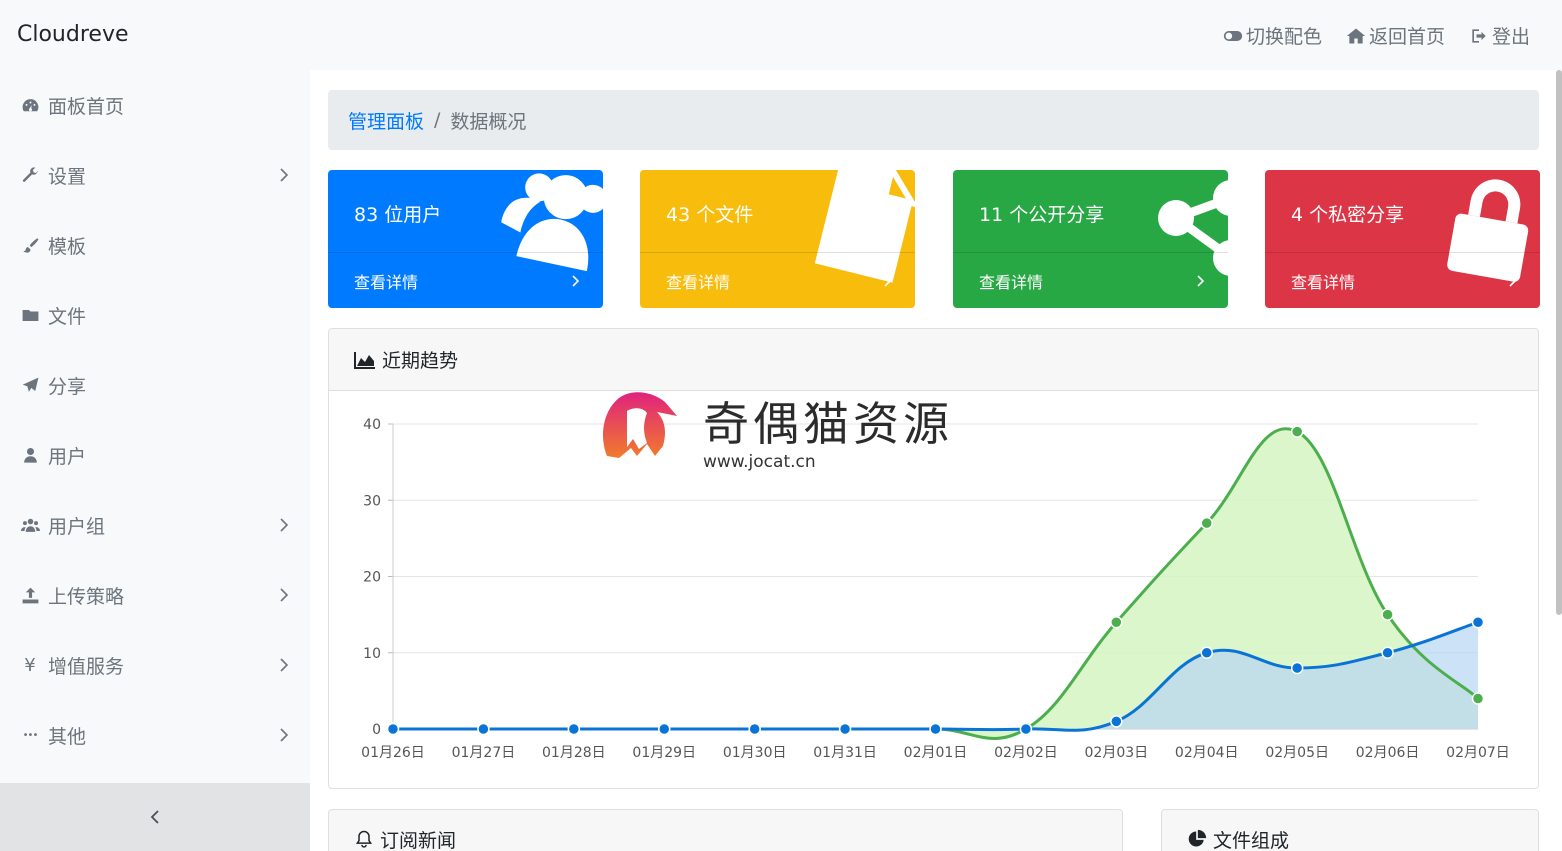 The height and width of the screenshot is (851, 1562). I want to click on logout-link: 登出, so click(1499, 35).